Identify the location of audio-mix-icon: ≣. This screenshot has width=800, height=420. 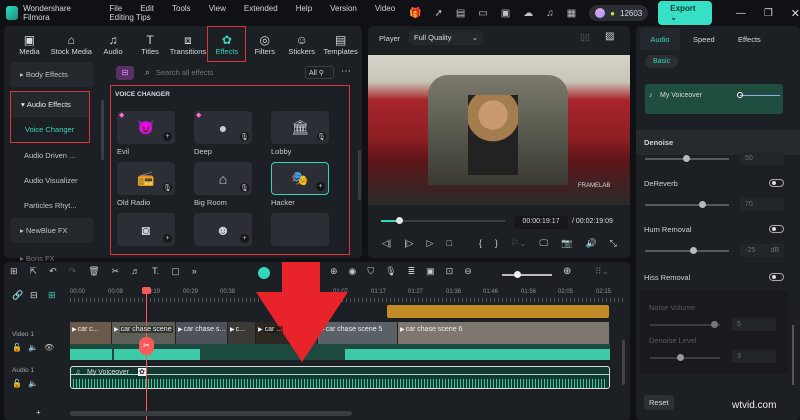
(412, 271).